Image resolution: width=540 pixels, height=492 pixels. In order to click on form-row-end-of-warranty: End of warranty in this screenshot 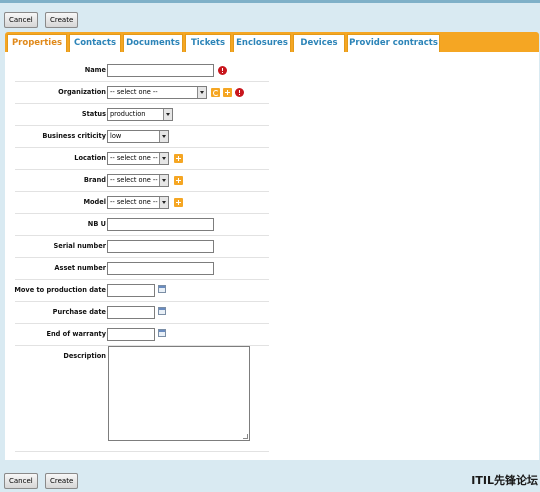, I will do `click(142, 335)`.